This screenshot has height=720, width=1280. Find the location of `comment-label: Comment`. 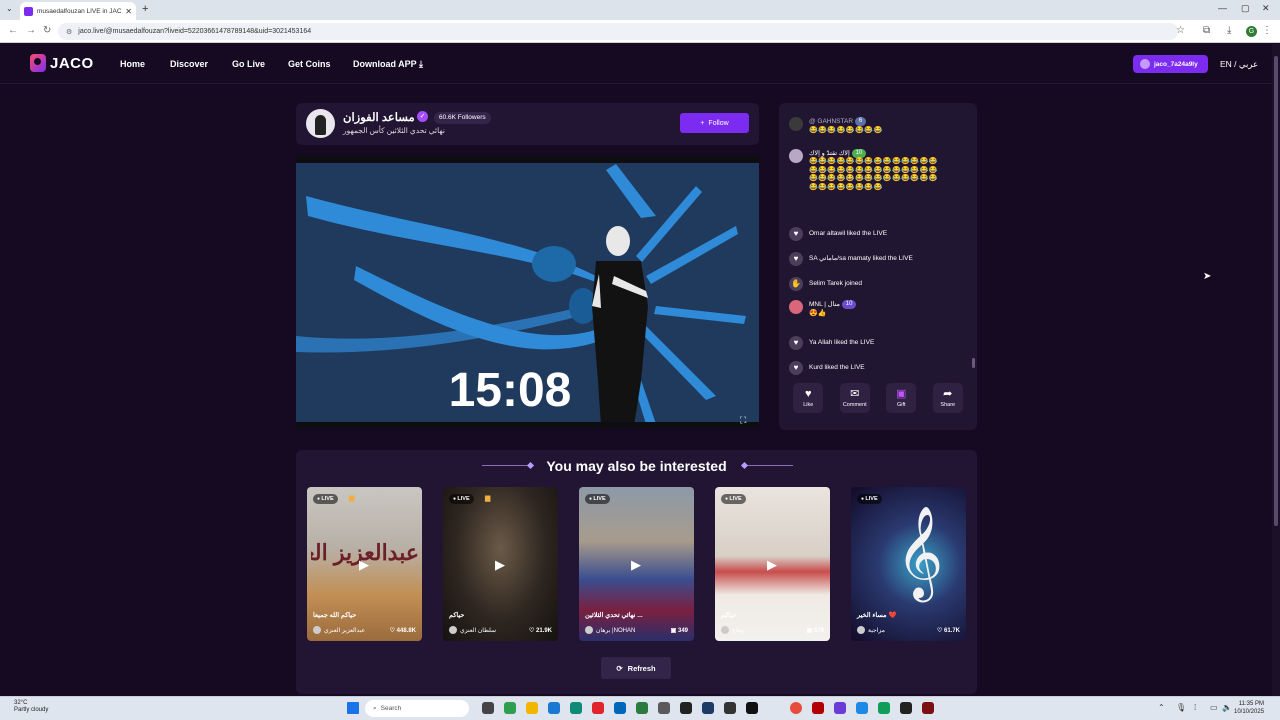

comment-label: Comment is located at coordinates (854, 404).